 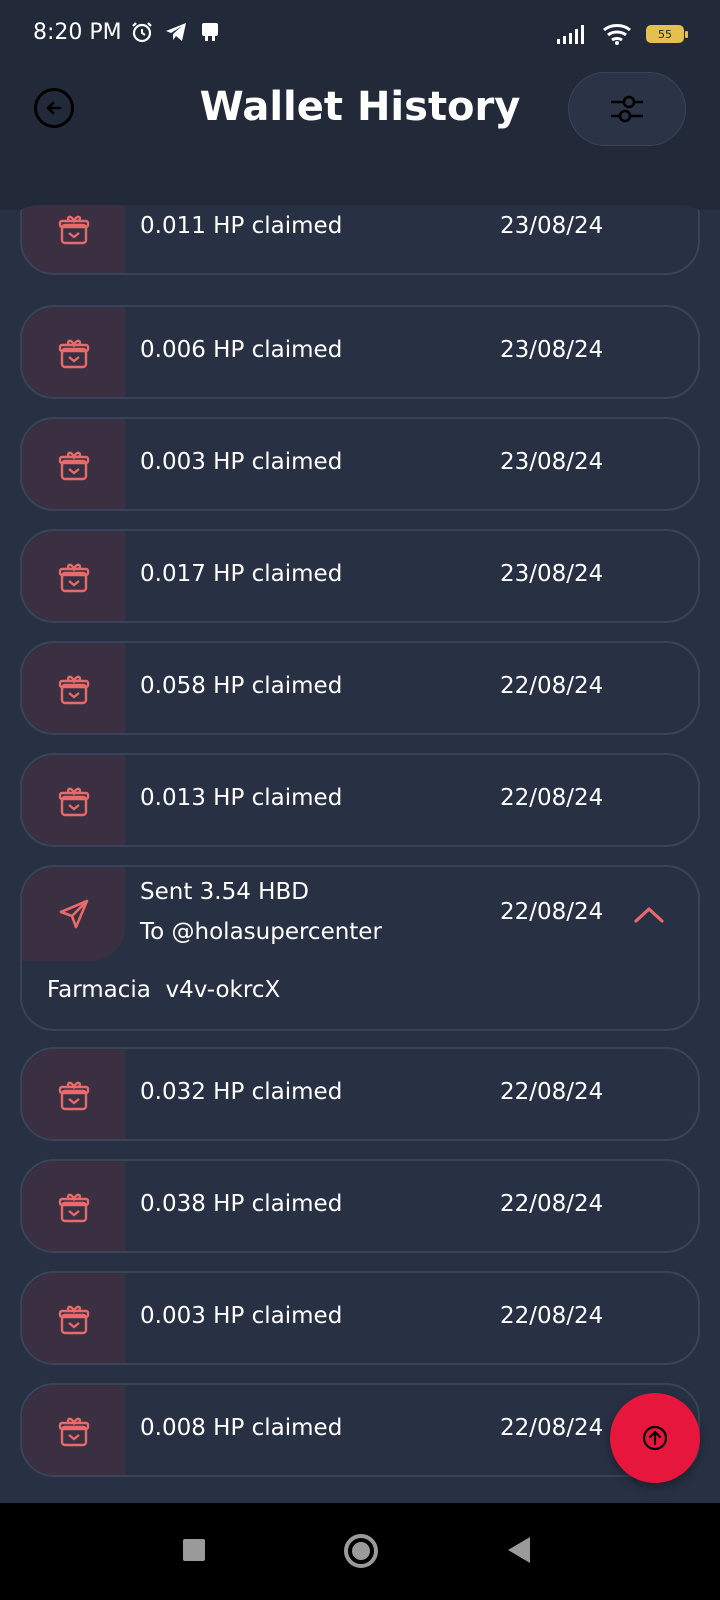 I want to click on transaction-label: 0.058 HP claimed, so click(x=241, y=686).